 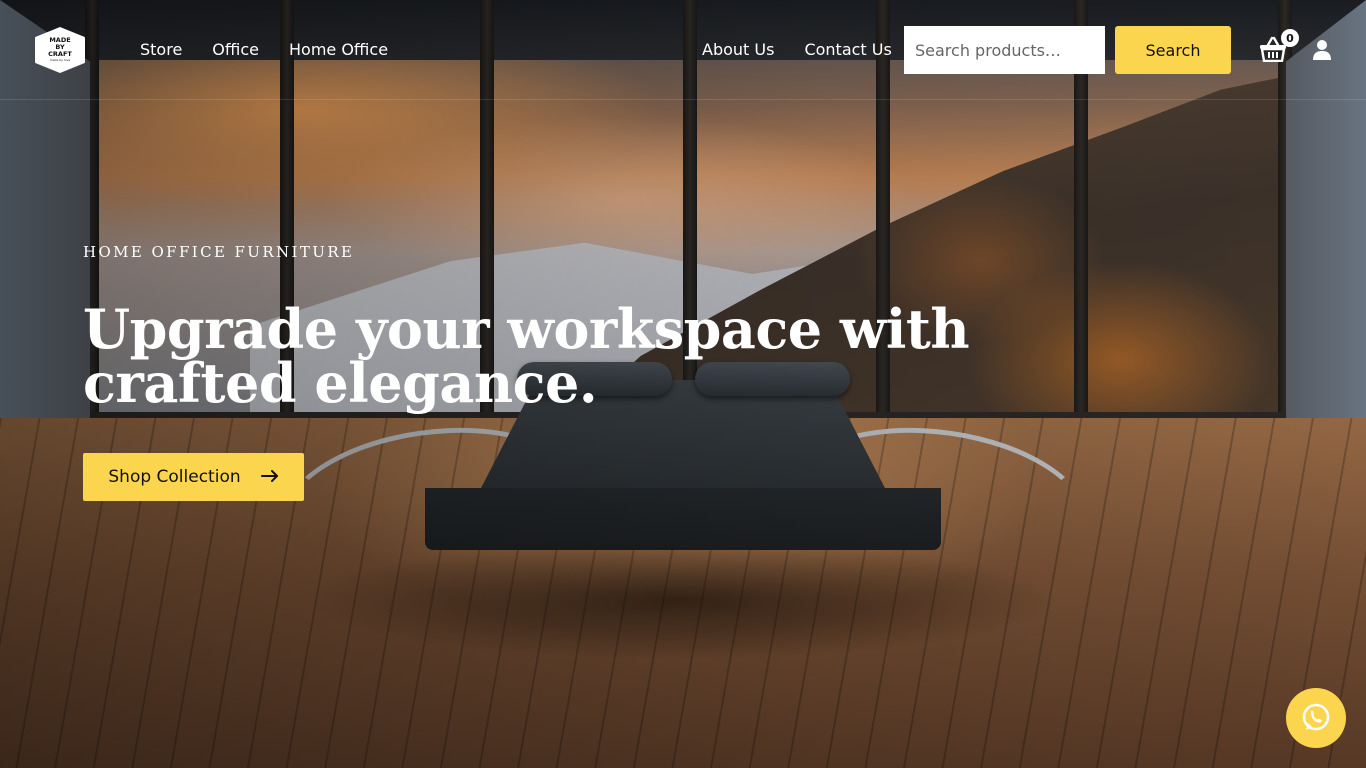 I want to click on search-button: Search, so click(x=1173, y=50).